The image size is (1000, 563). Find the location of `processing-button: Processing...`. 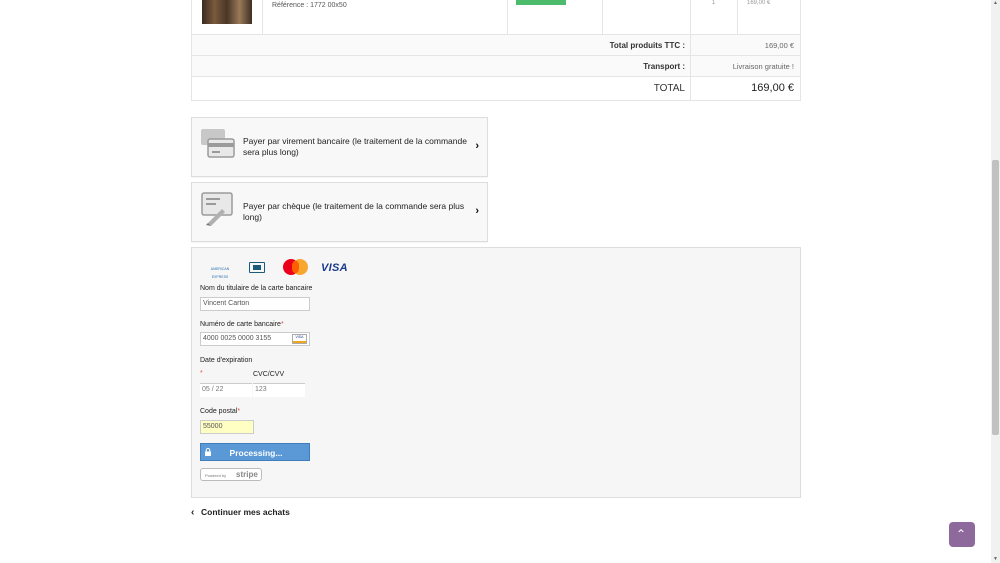

processing-button: Processing... is located at coordinates (255, 452).